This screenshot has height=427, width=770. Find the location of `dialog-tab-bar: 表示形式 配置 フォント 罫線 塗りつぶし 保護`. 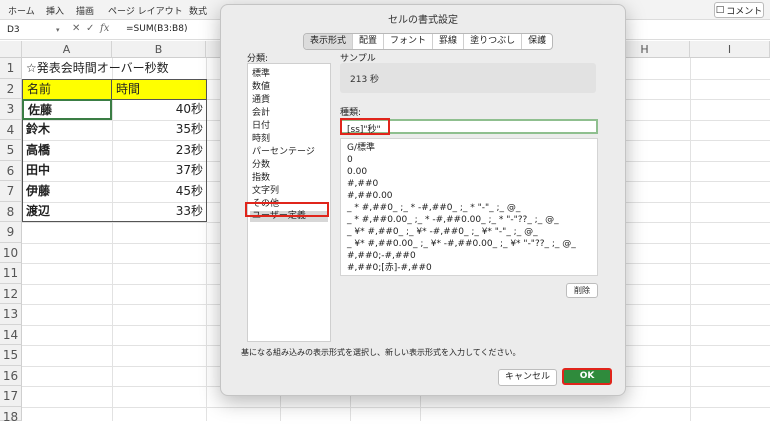

dialog-tab-bar: 表示形式 配置 フォント 罫線 塗りつぶし 保護 is located at coordinates (428, 41).